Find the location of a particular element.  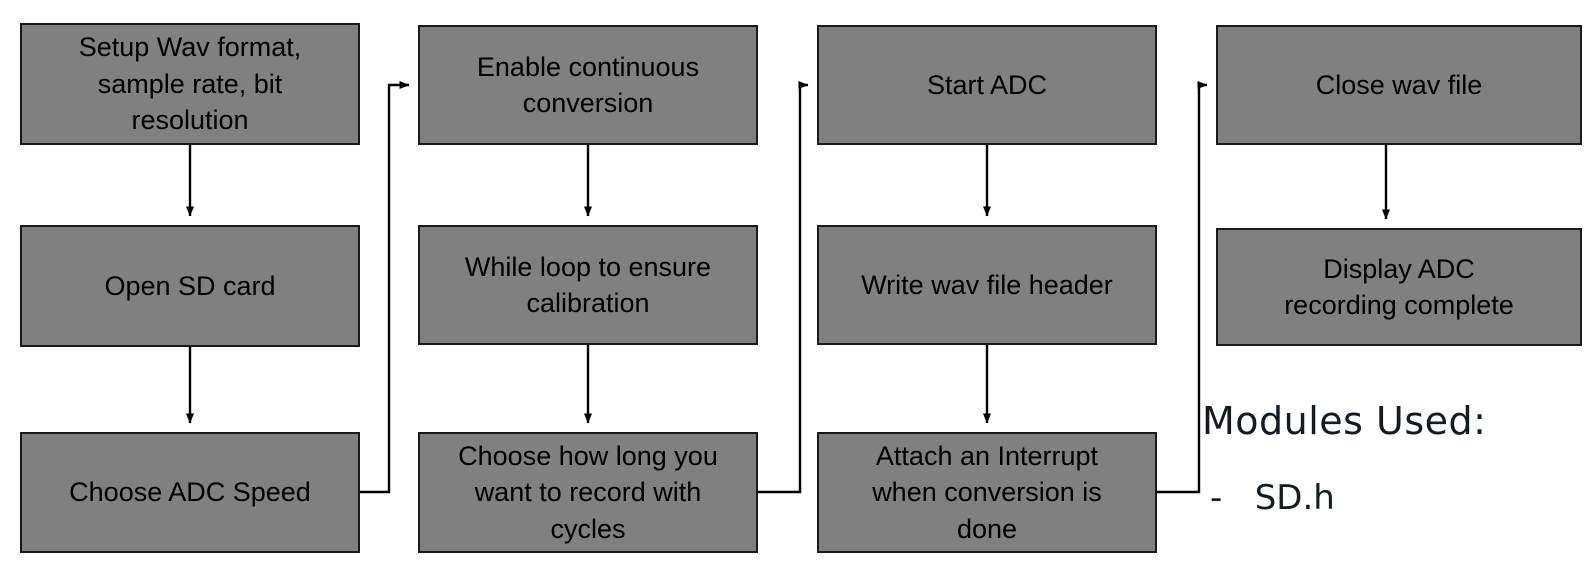

node-open-sd: Open SD card is located at coordinates (190, 286).